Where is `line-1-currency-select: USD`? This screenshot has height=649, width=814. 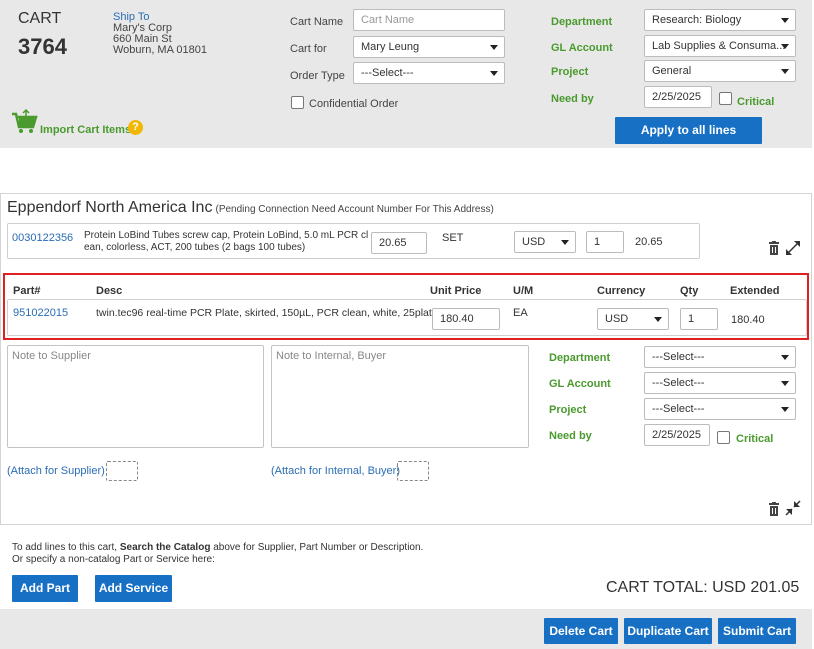 line-1-currency-select: USD is located at coordinates (545, 242).